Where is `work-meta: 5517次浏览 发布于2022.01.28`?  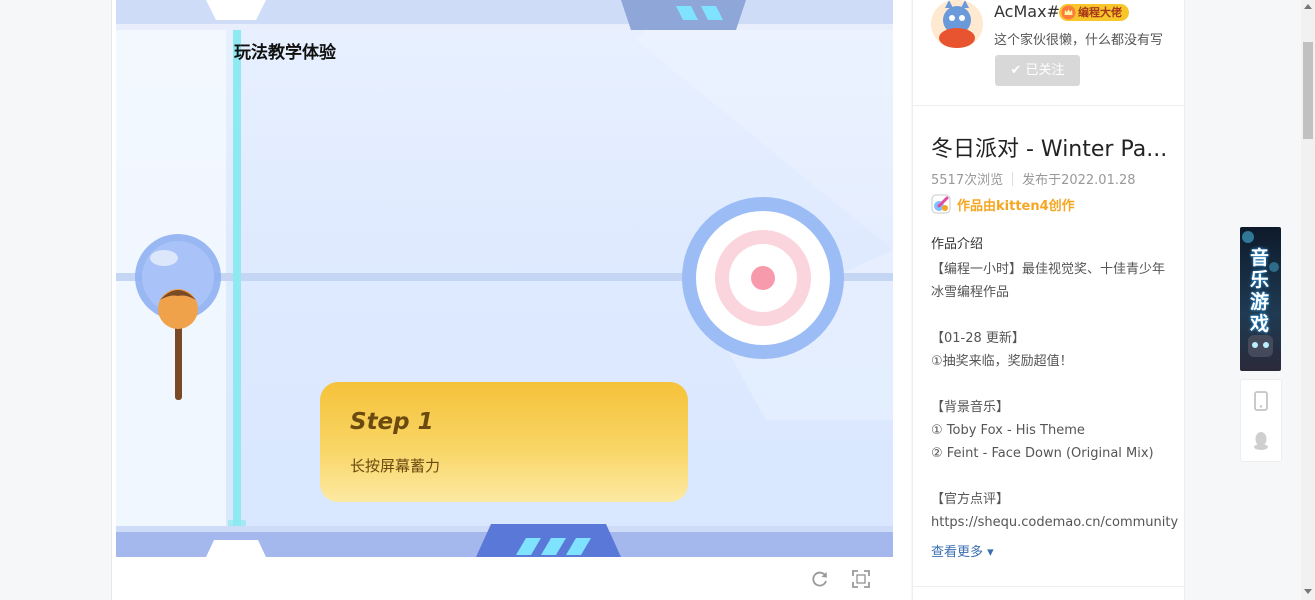 work-meta: 5517次浏览 发布于2022.01.28 is located at coordinates (1033, 178).